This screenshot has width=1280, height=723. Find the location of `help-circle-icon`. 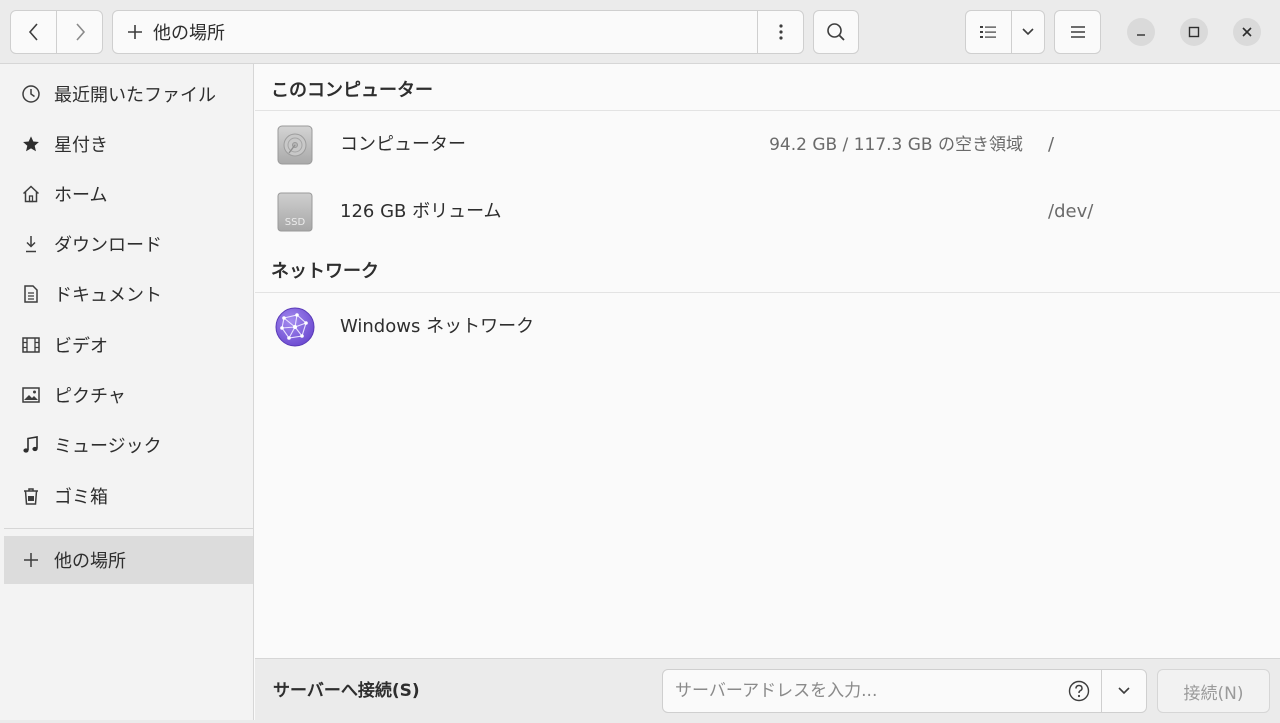

help-circle-icon is located at coordinates (1079, 691).